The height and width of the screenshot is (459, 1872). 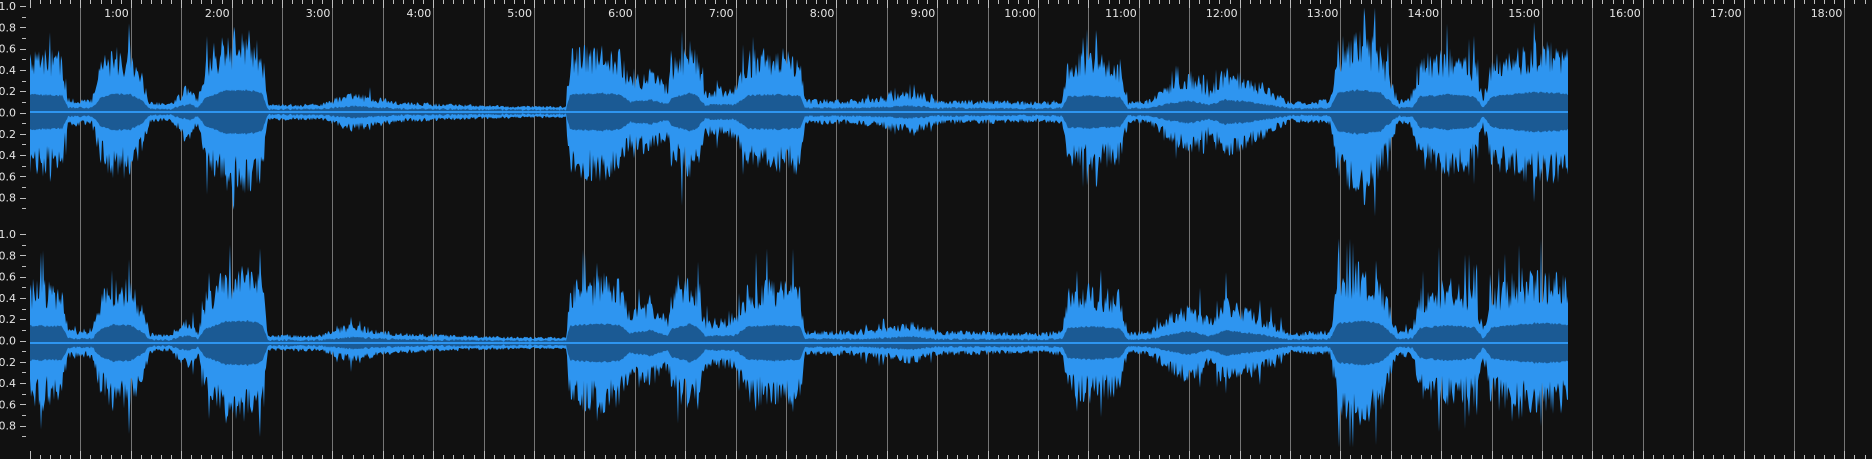 I want to click on time-label: 11:00, so click(x=1121, y=13).